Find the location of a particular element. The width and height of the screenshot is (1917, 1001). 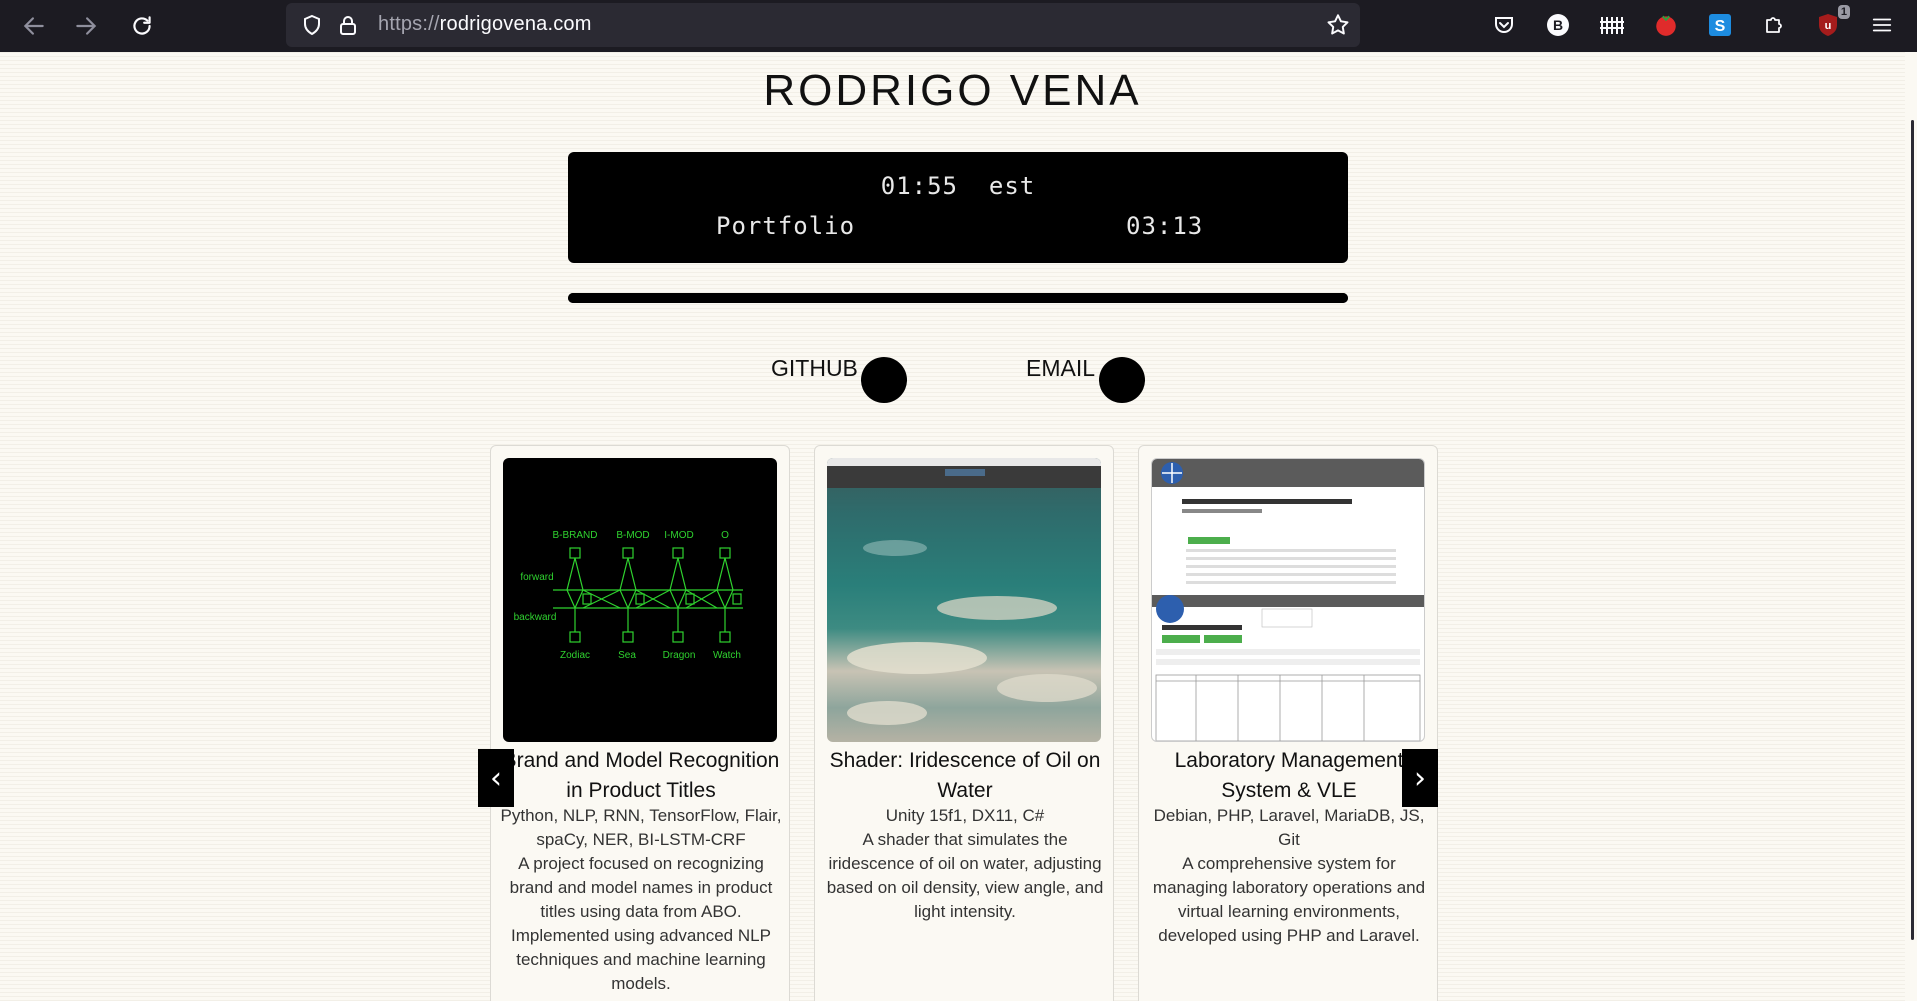

word-label: Dragon is located at coordinates (679, 655).